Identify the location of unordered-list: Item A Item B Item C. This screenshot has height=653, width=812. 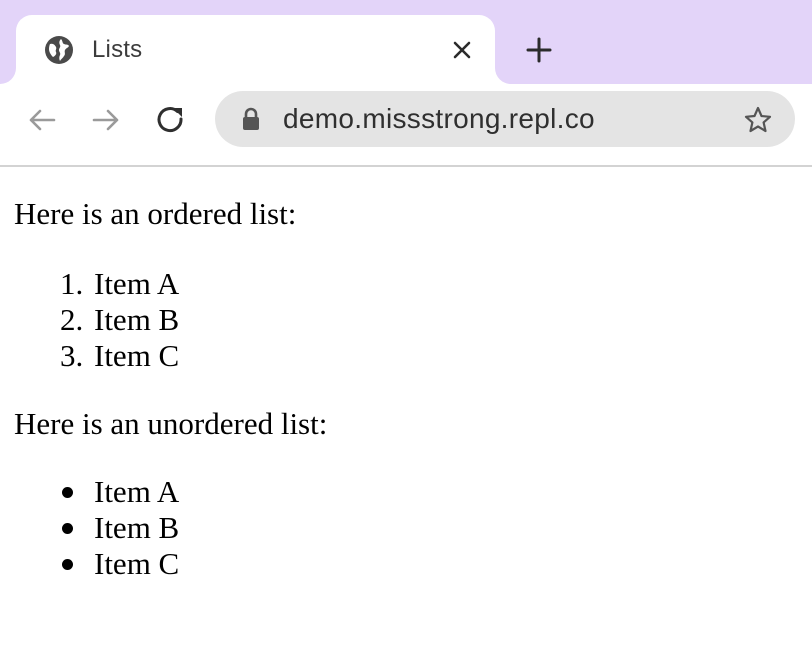
(121, 528).